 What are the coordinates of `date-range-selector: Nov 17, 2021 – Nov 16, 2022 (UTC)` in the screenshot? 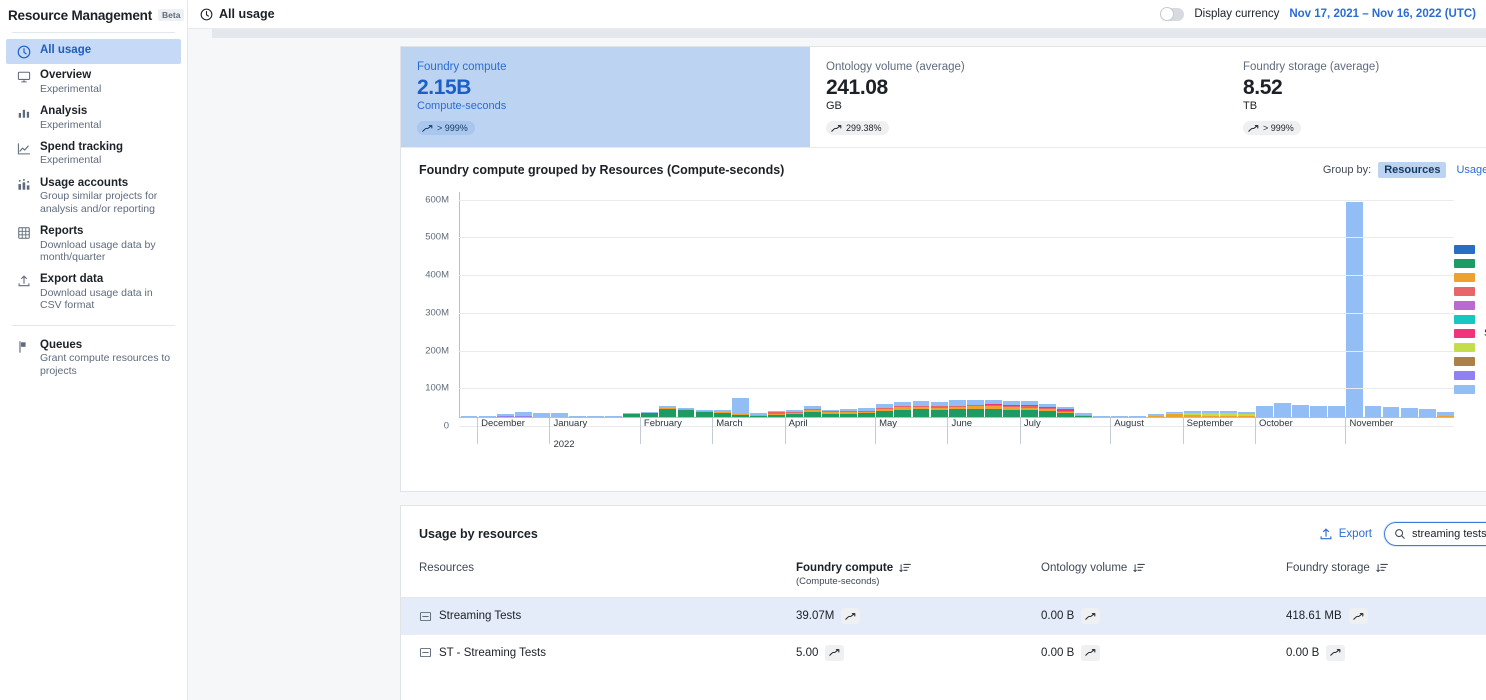 It's located at (1382, 14).